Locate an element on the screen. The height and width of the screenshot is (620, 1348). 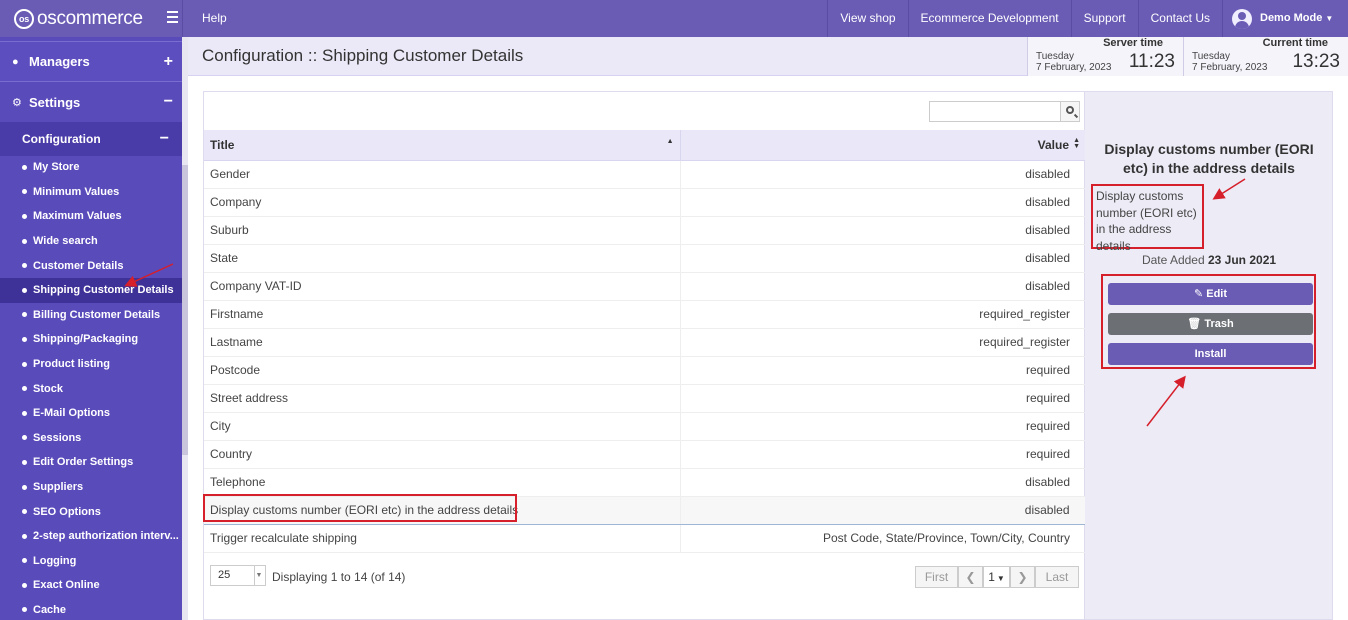
sidebar-section-managers: ● Managers + is located at coordinates (91, 61).